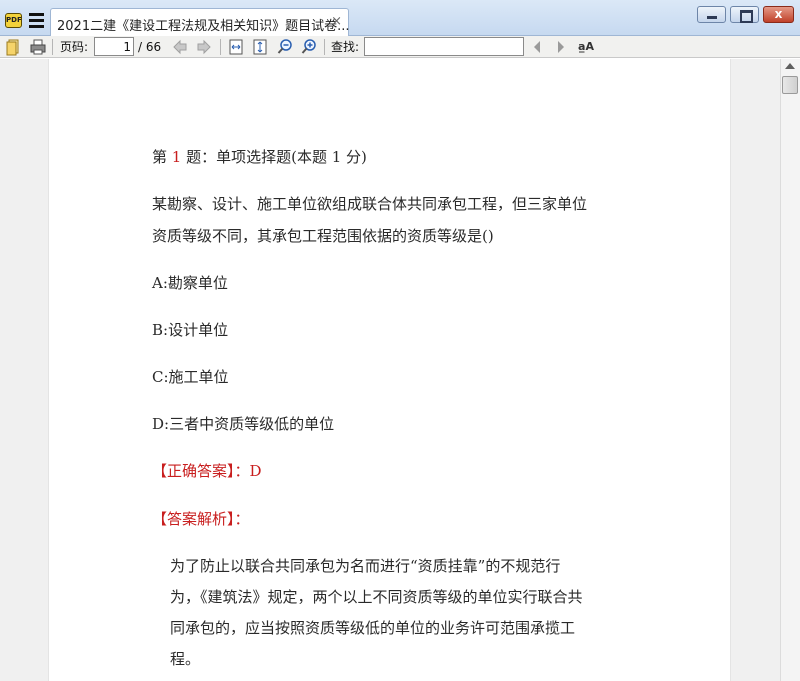 This screenshot has height=681, width=800. Describe the element at coordinates (114, 46) in the screenshot. I see `page-number-input` at that location.